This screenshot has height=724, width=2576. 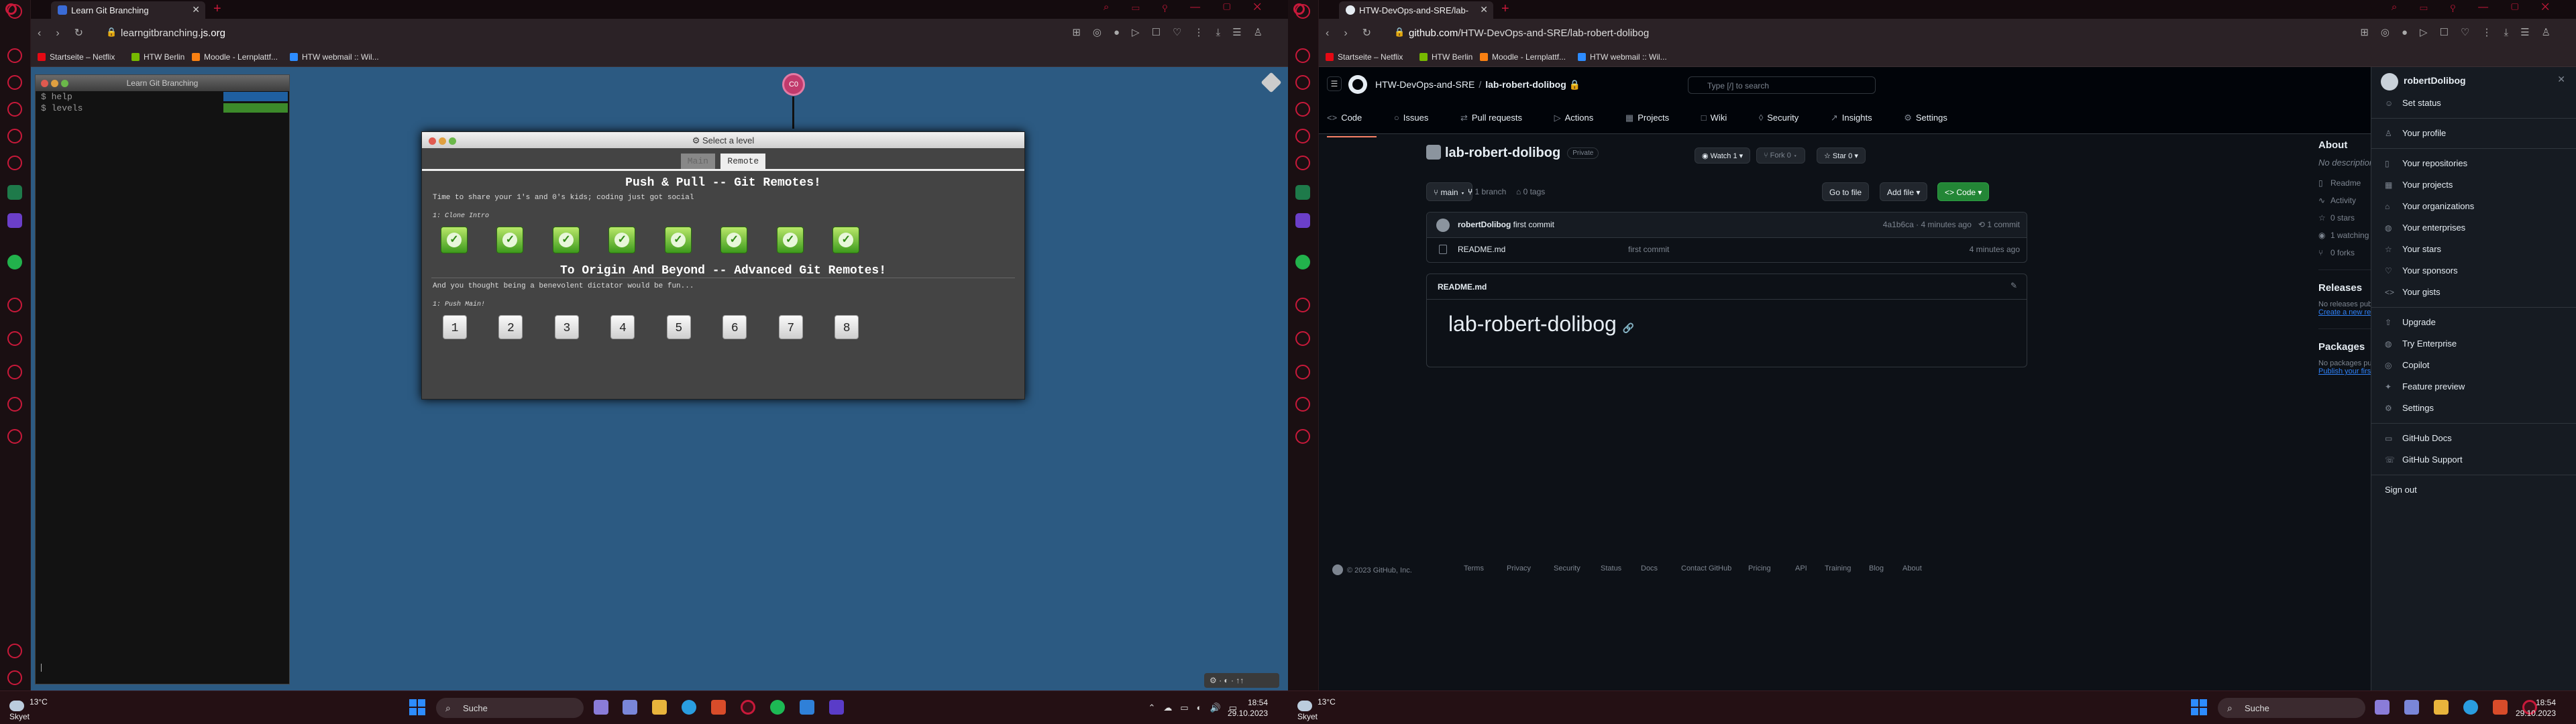 What do you see at coordinates (1759, 568) in the screenshot?
I see `footer-link: Pricing` at bounding box center [1759, 568].